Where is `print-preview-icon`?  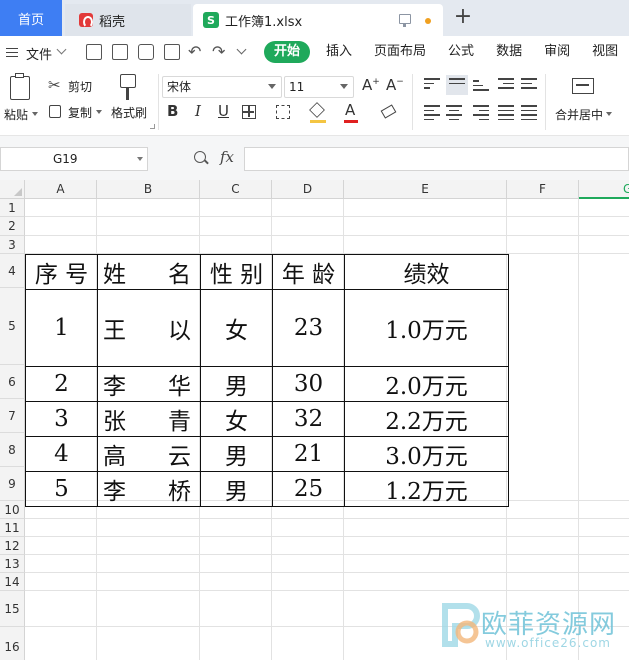 print-preview-icon is located at coordinates (172, 52).